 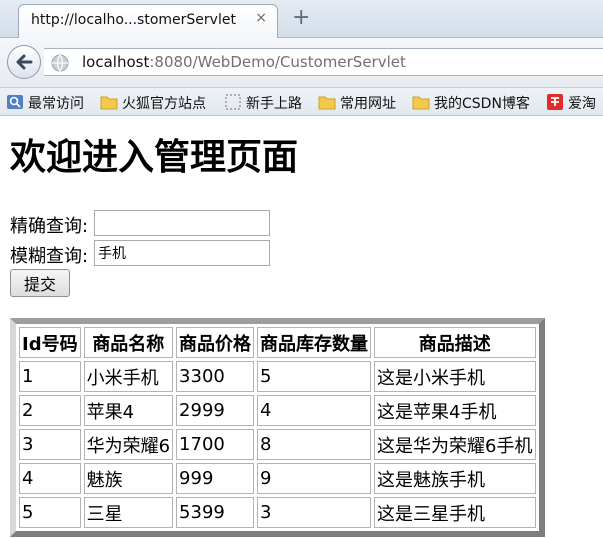 What do you see at coordinates (455, 376) in the screenshot?
I see `cell-description: 这是小米手机` at bounding box center [455, 376].